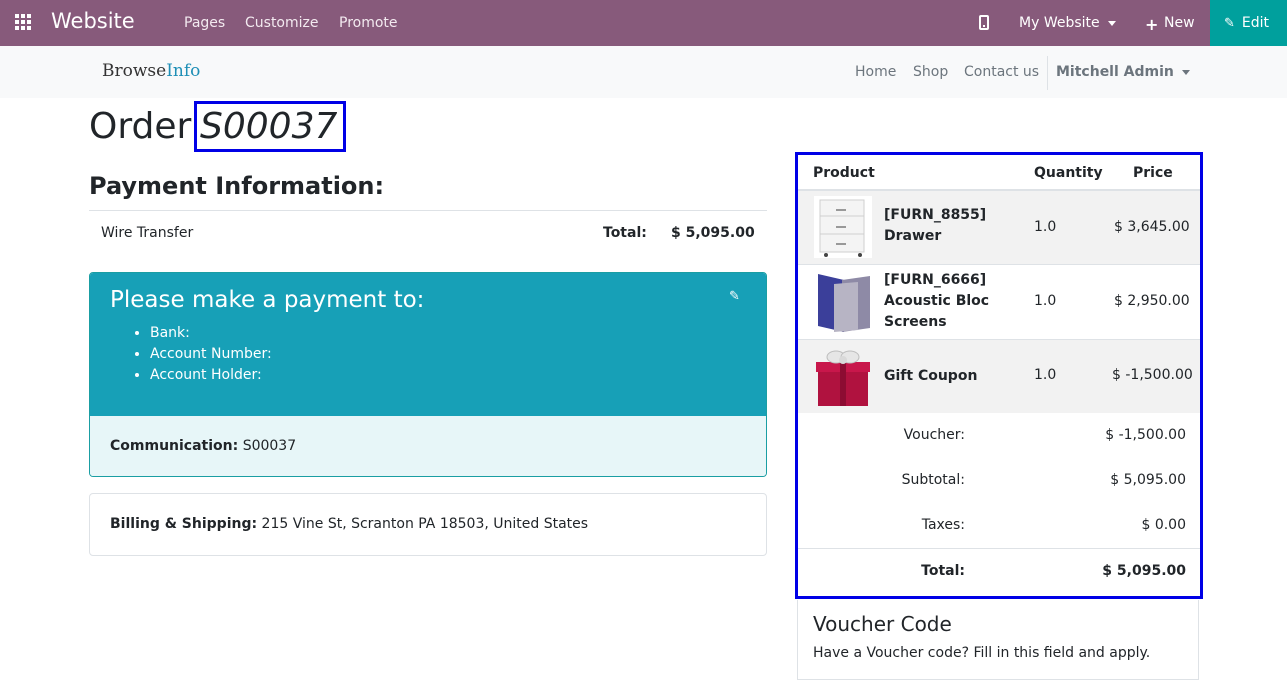 Image resolution: width=1287 pixels, height=680 pixels. I want to click on website-switcher-label: My Website, so click(1059, 23).